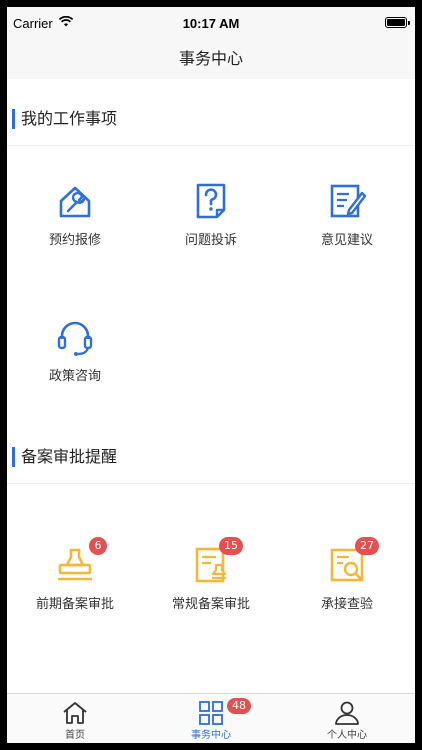 The height and width of the screenshot is (750, 422). What do you see at coordinates (346, 240) in the screenshot?
I see `tile-label: 意见建议` at bounding box center [346, 240].